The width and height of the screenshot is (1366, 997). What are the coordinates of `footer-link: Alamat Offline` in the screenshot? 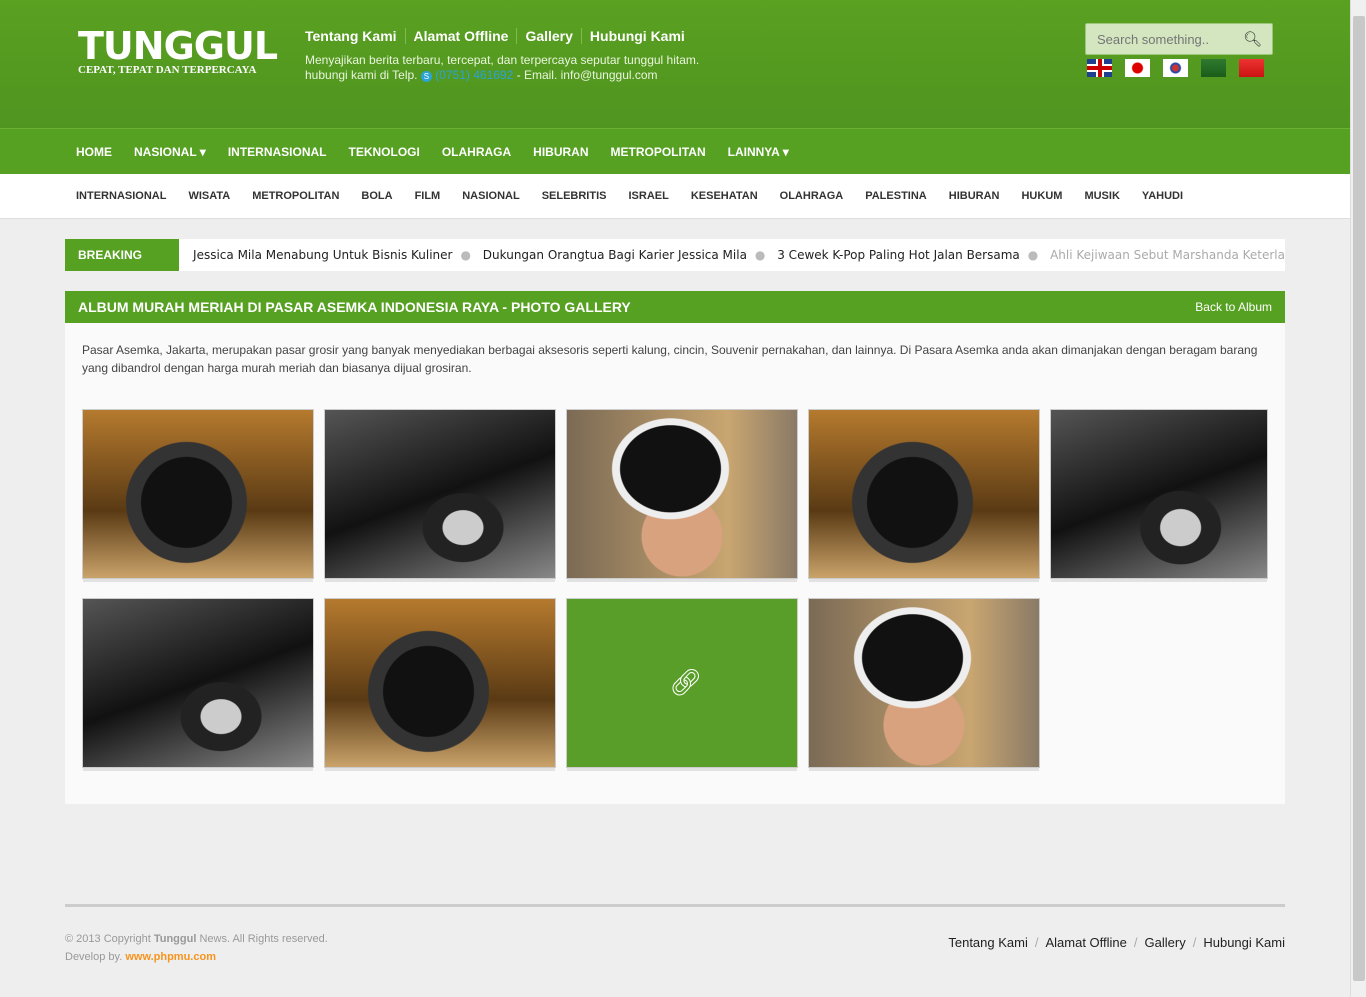 It's located at (1085, 942).